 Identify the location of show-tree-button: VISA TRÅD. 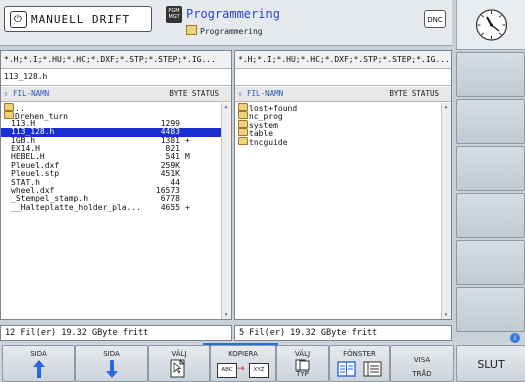
(422, 363).